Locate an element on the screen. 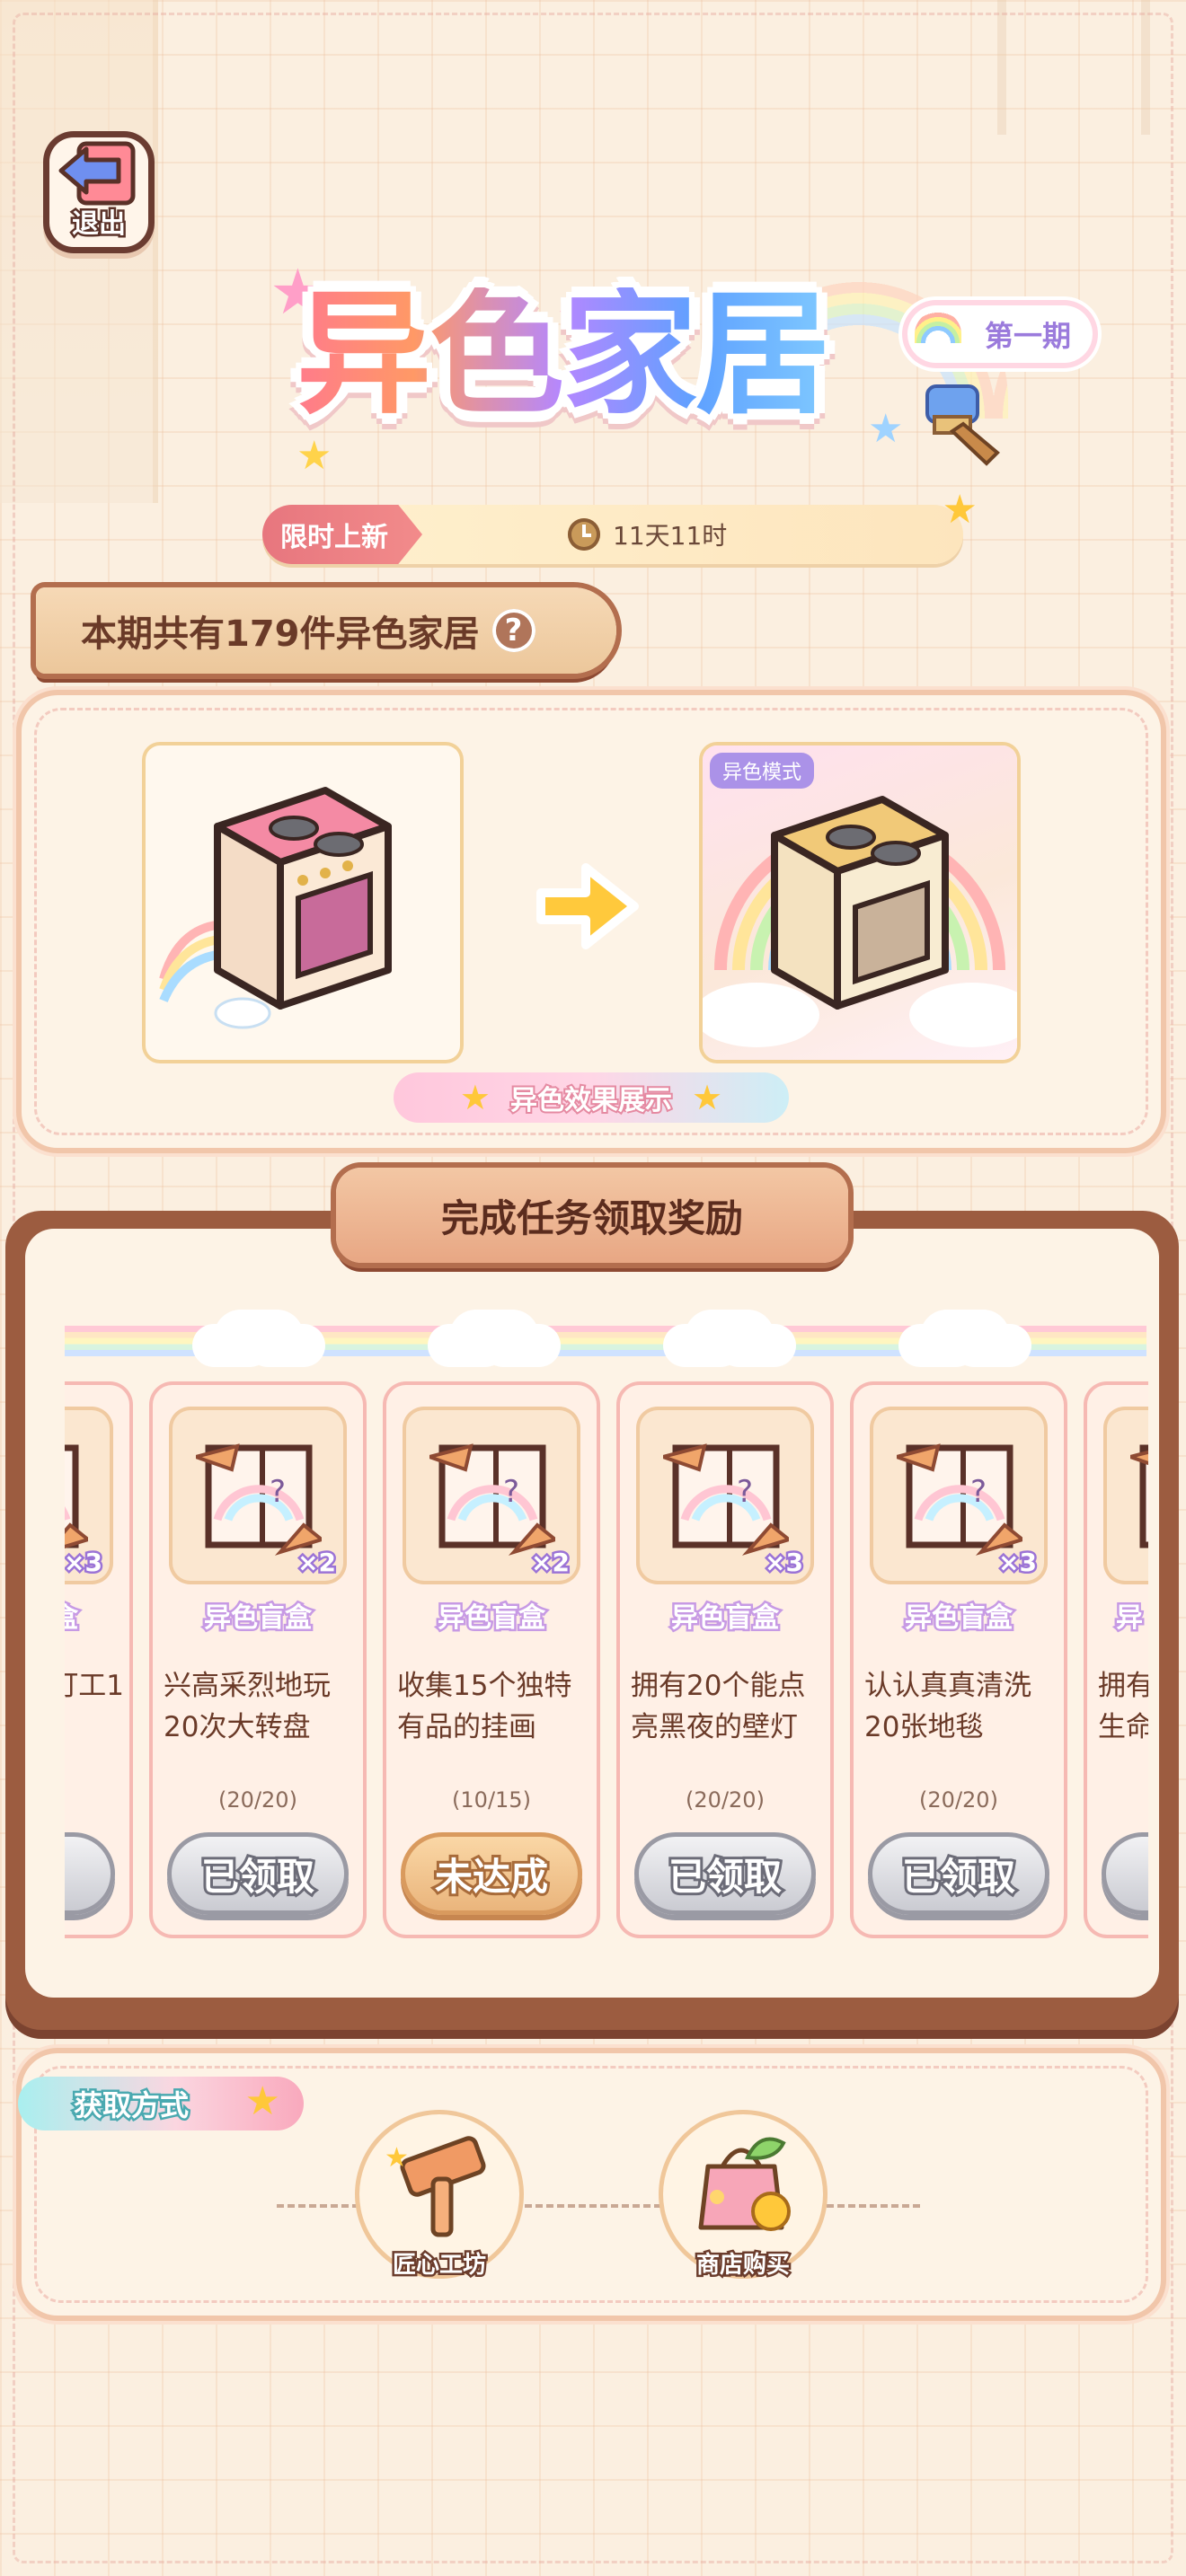  workshop-label: 匠心工坊 is located at coordinates (439, 2265).